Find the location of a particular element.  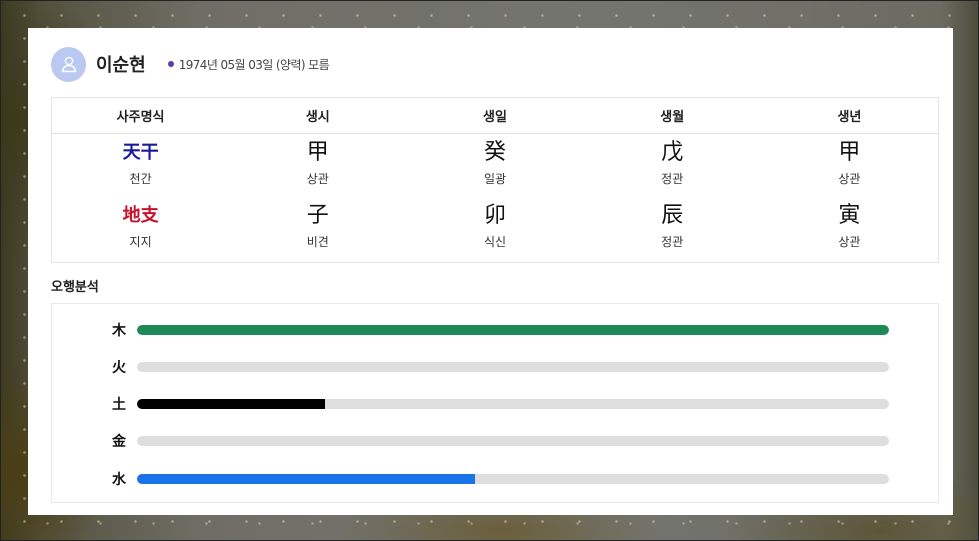

avatar is located at coordinates (68, 64).